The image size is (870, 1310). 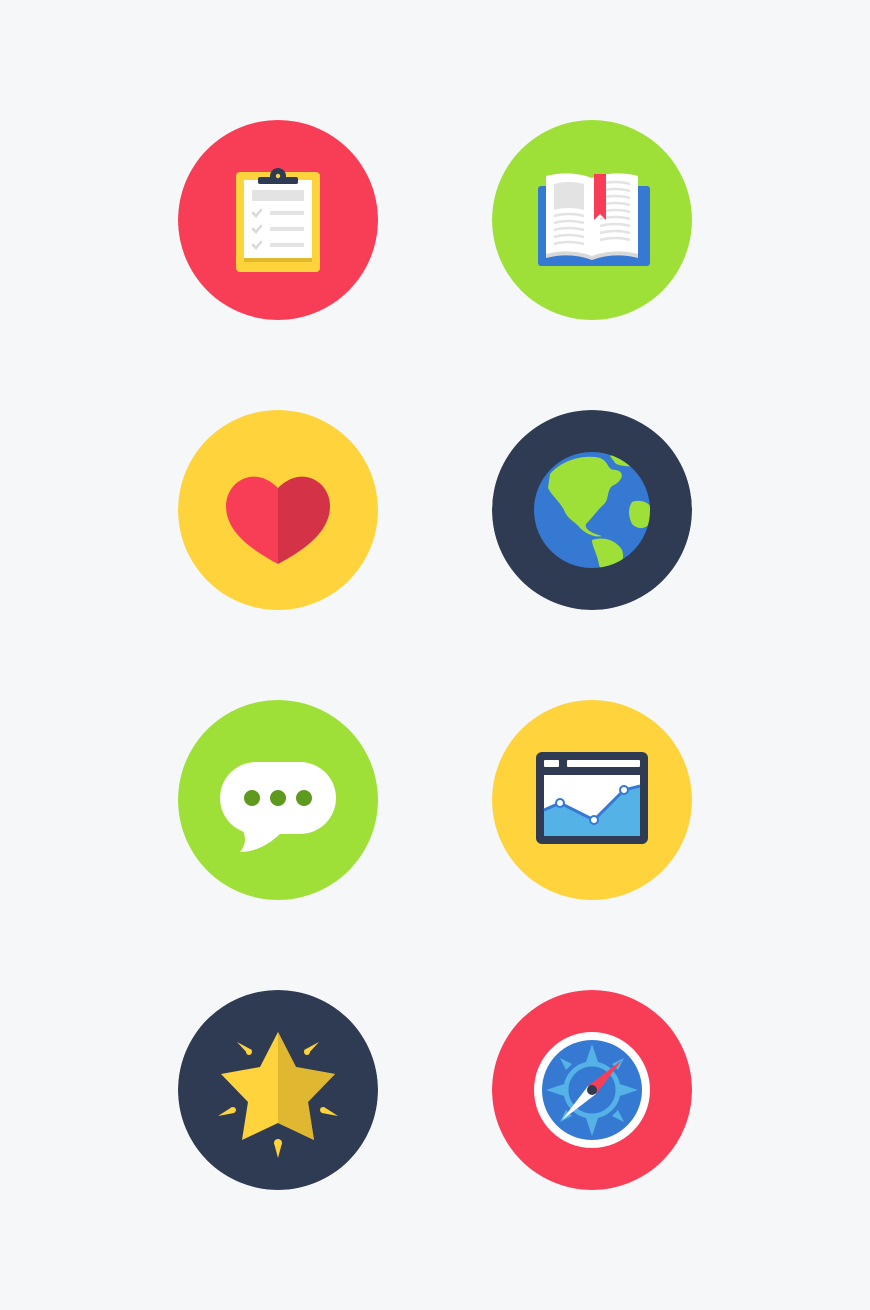 I want to click on chat-bubble-icon-tile, so click(x=278, y=800).